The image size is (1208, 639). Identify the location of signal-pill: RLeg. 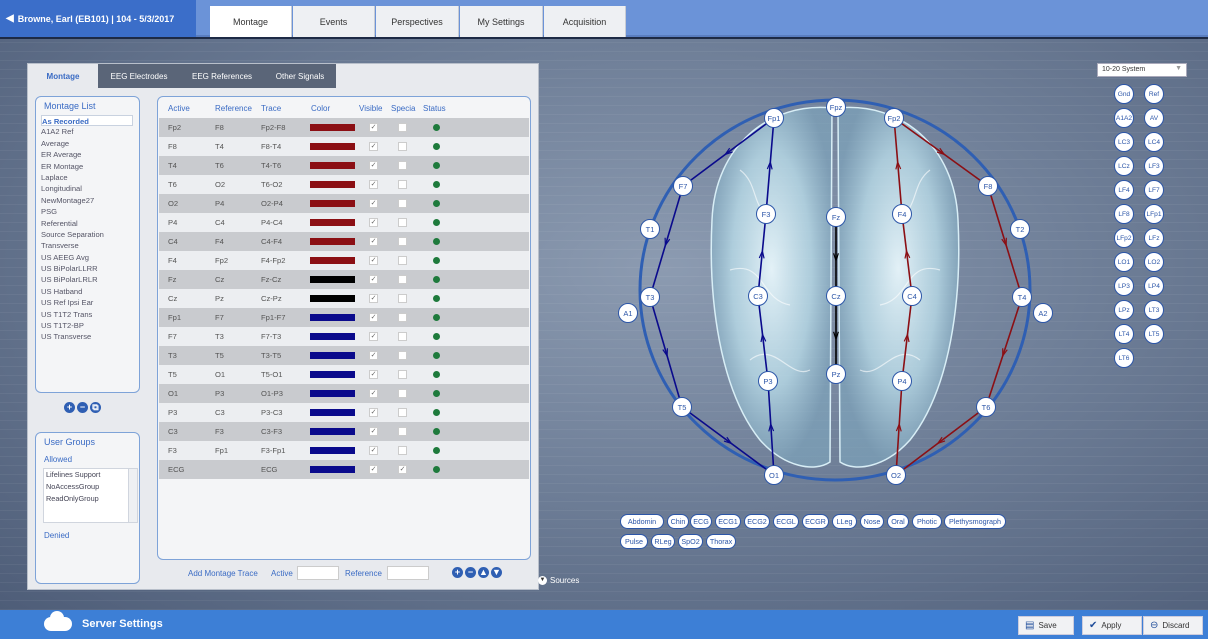
(663, 541).